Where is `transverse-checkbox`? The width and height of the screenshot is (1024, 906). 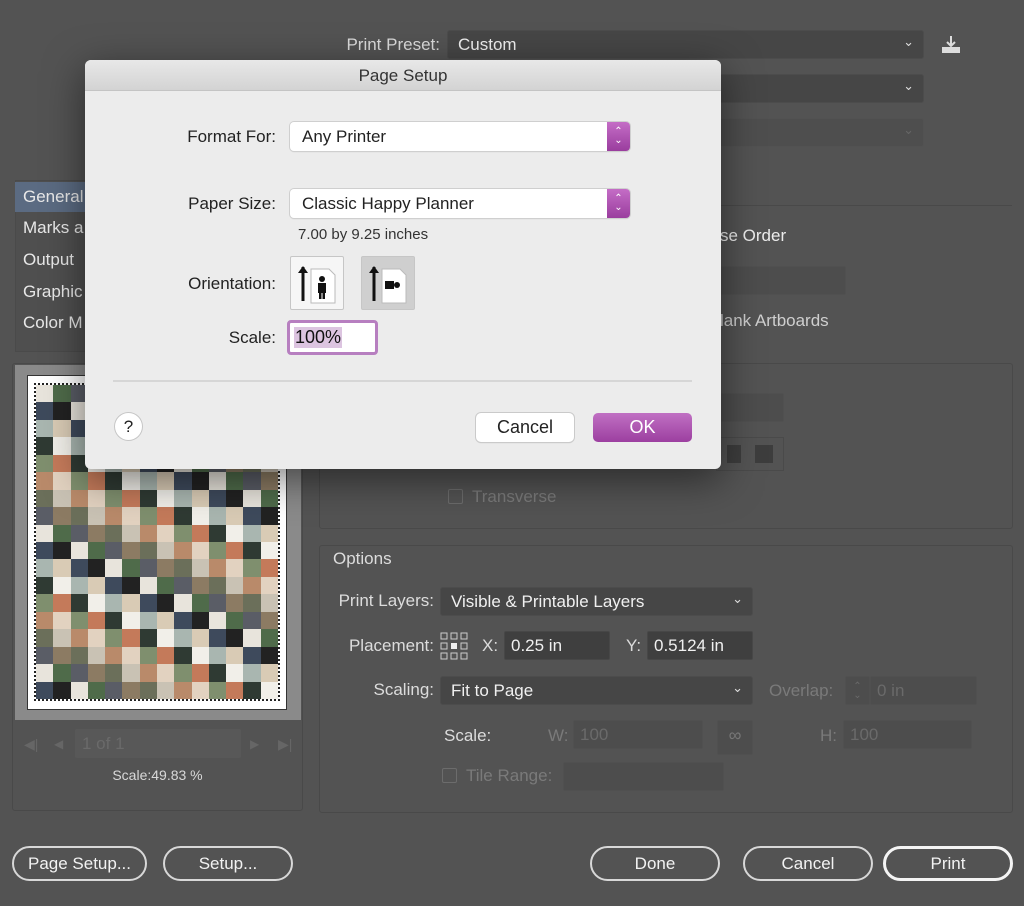
transverse-checkbox is located at coordinates (455, 496).